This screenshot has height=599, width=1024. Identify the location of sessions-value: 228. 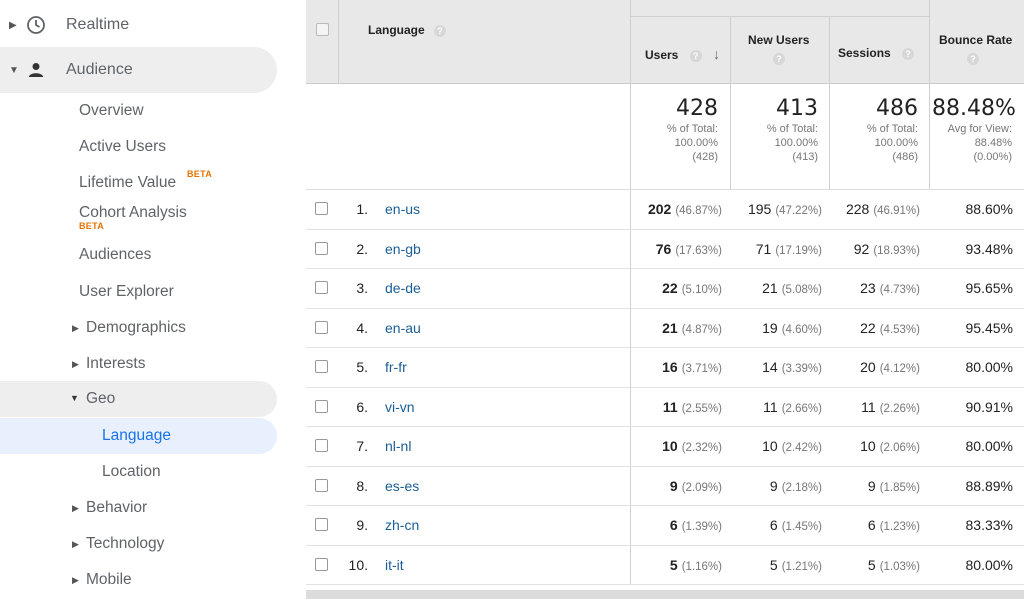
(857, 209).